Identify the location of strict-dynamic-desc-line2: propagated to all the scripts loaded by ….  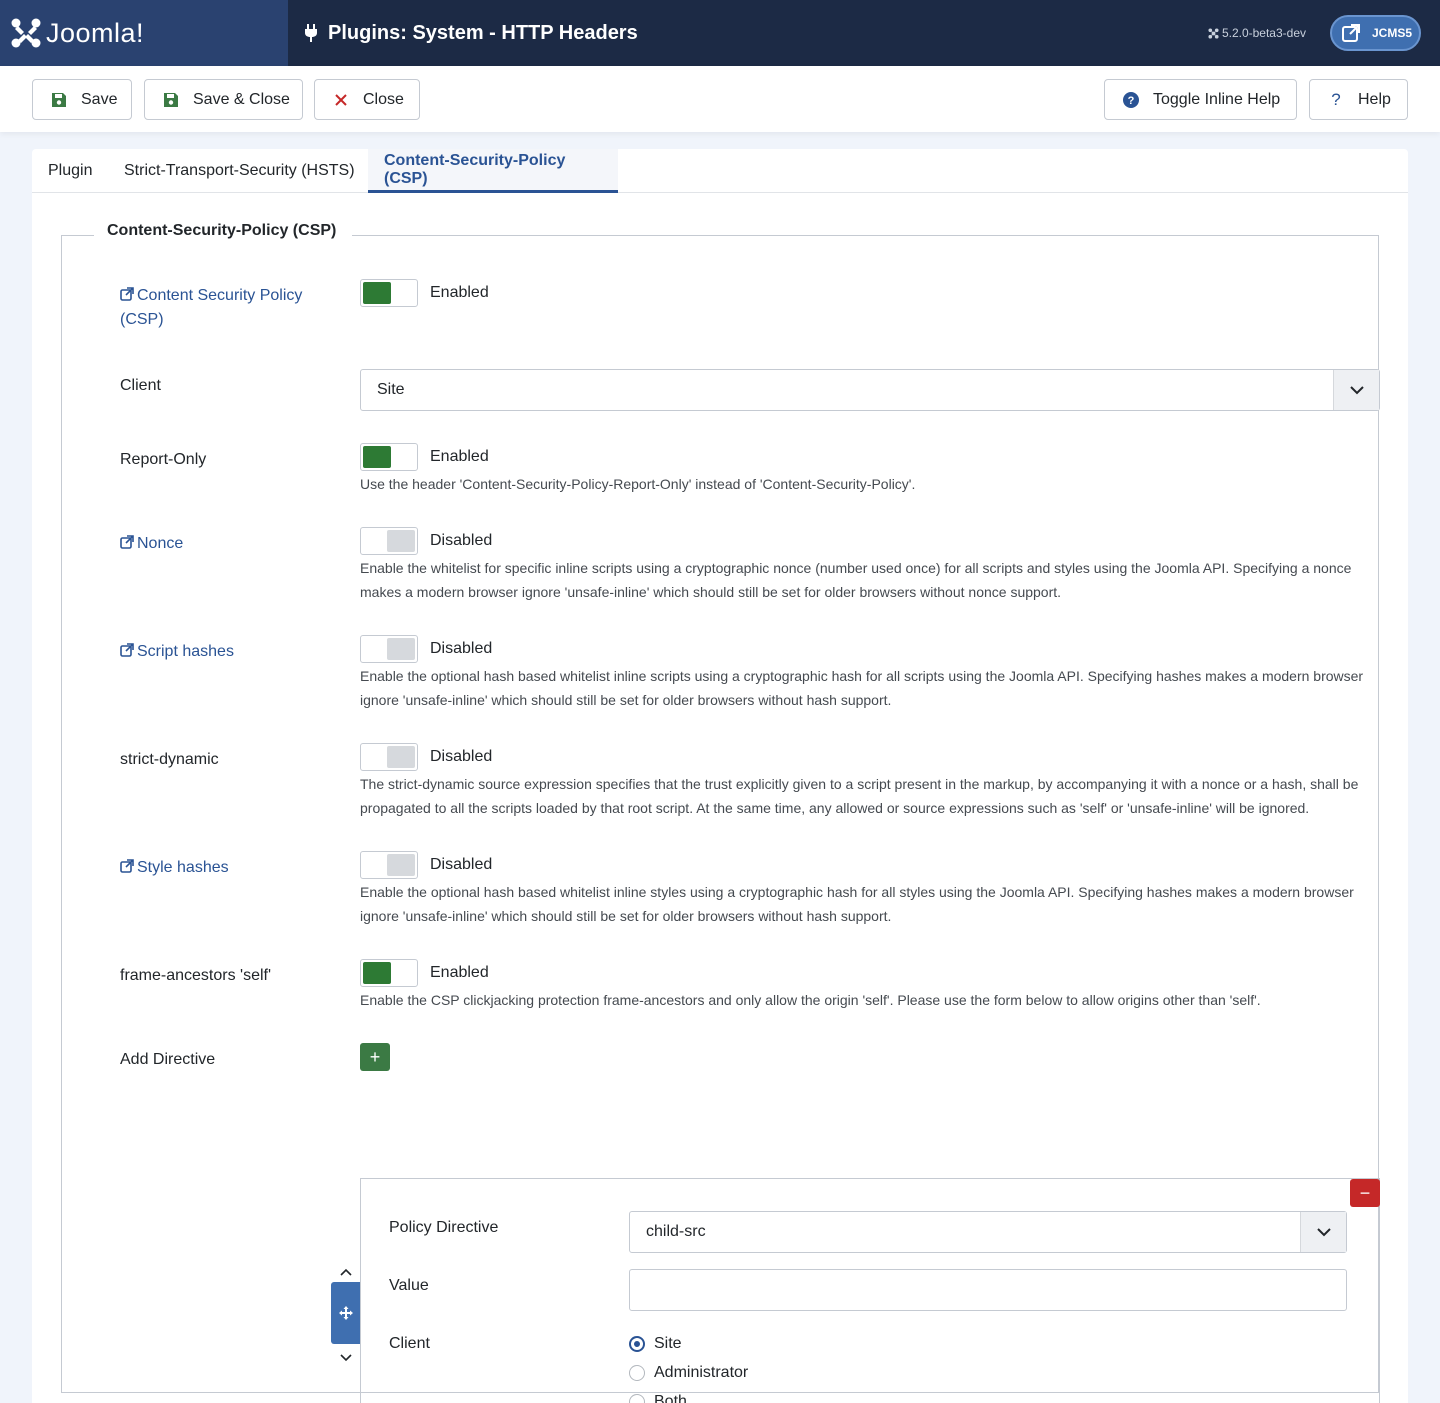
(835, 808).